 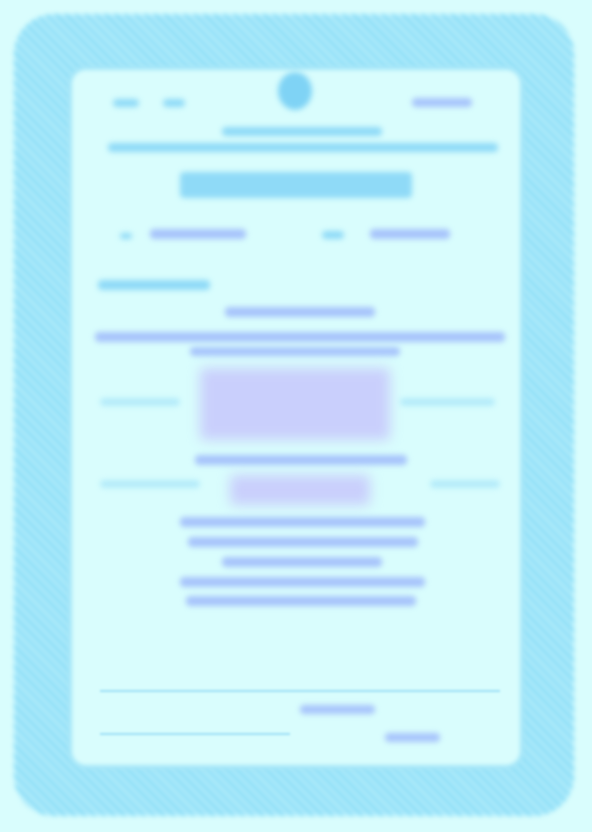 I want to click on organization-name, so click(x=300, y=337).